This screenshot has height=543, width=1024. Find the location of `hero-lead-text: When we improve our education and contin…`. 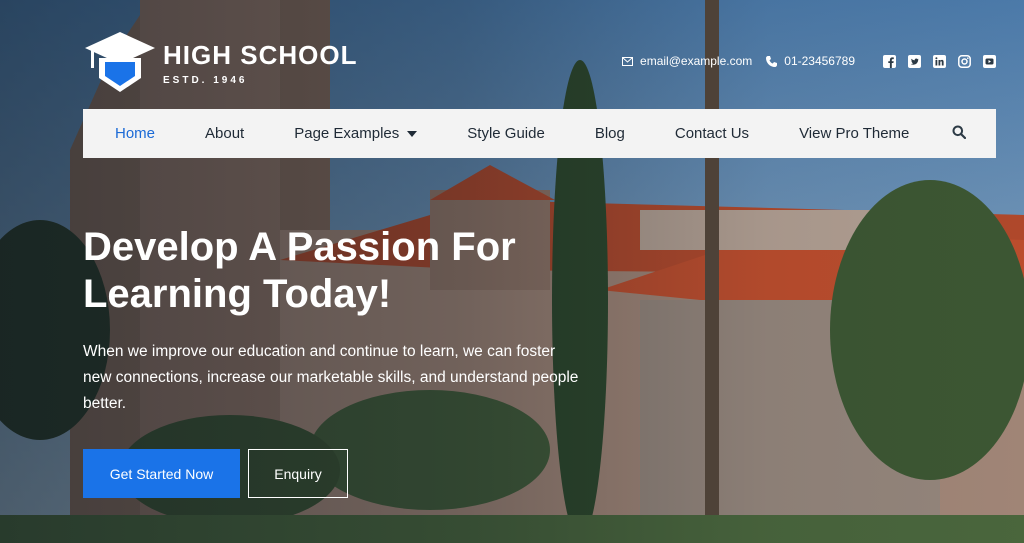

hero-lead-text: When we improve our education and contin… is located at coordinates (331, 377).